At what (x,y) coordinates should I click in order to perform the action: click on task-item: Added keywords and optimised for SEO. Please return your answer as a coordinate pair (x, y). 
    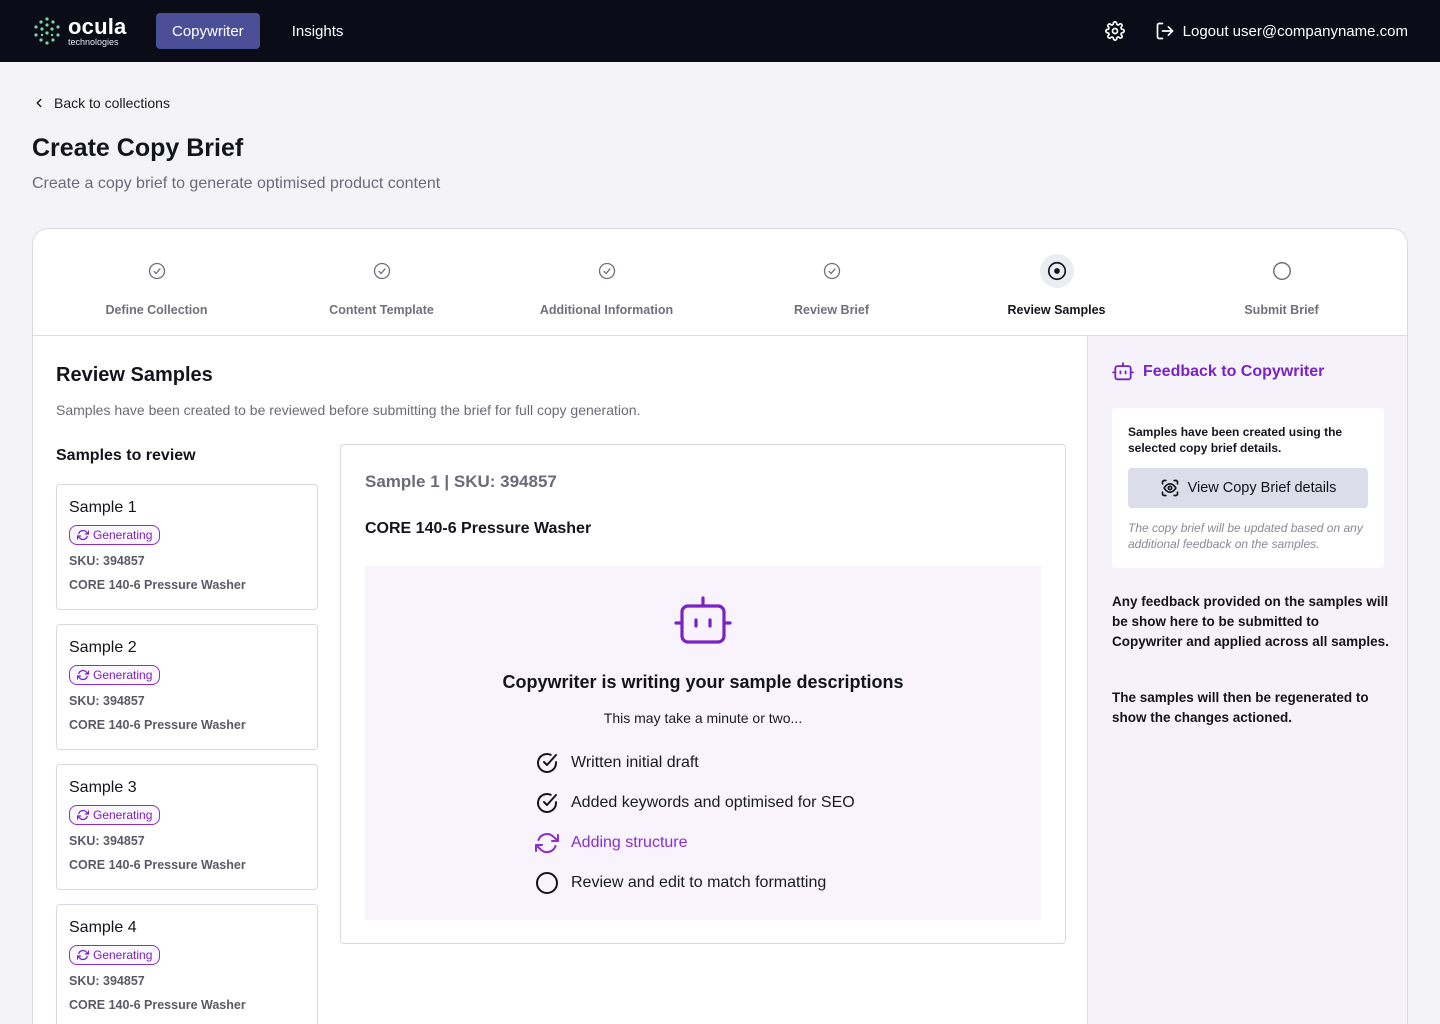
    Looking at the image, I should click on (695, 803).